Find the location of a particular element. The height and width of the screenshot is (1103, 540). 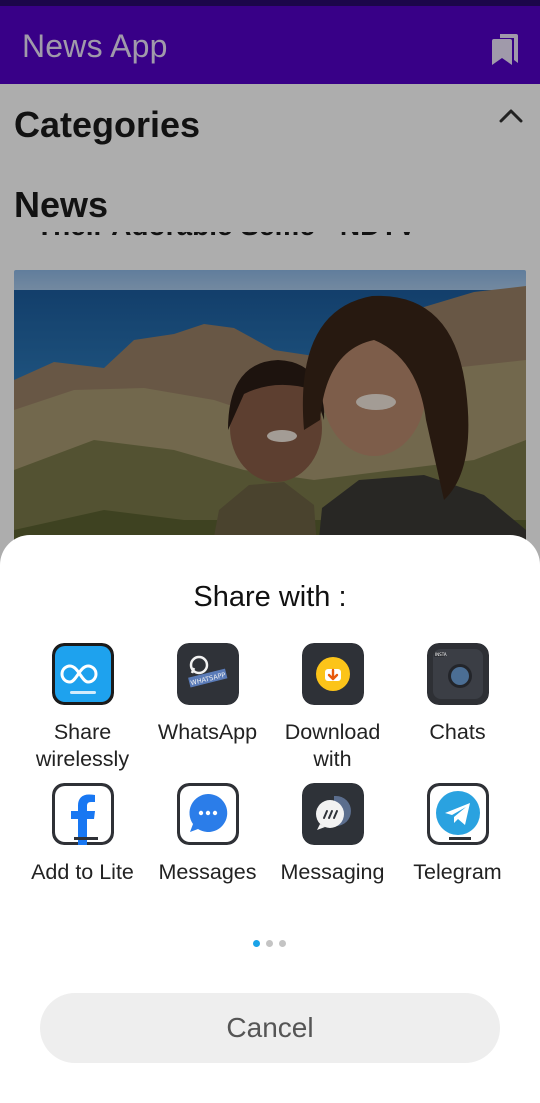

download-icon is located at coordinates (332, 674).